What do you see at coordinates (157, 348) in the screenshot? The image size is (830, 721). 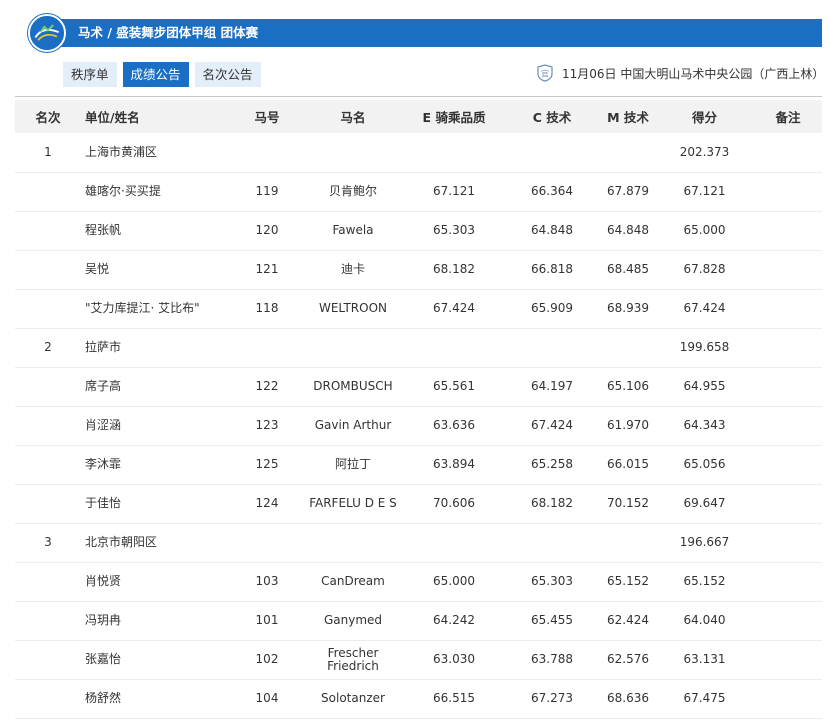 I see `team-name: 拉萨市` at bounding box center [157, 348].